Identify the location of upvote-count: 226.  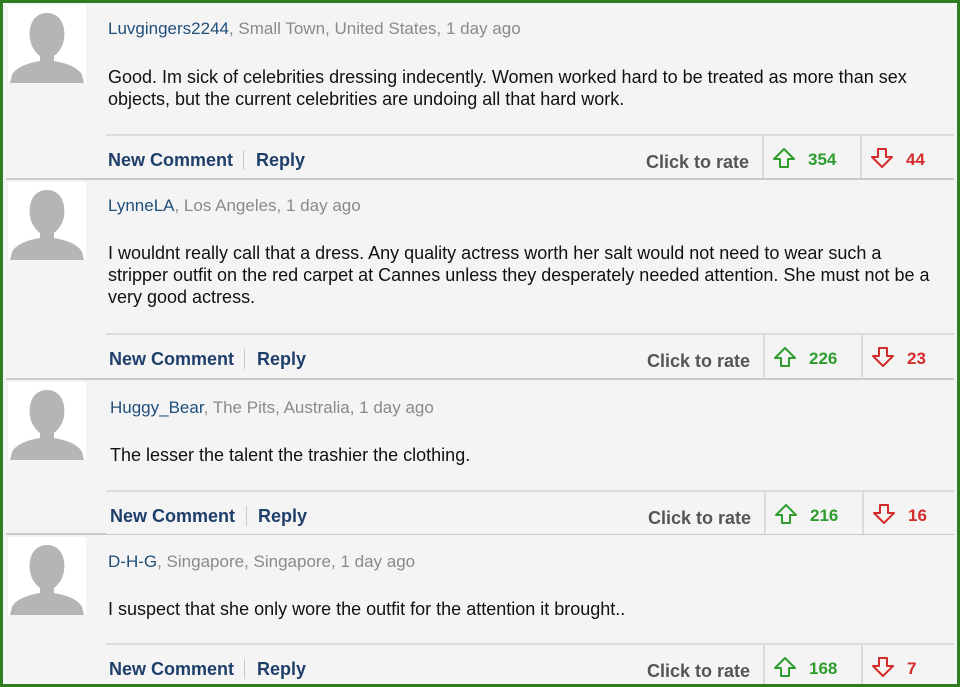
(823, 358).